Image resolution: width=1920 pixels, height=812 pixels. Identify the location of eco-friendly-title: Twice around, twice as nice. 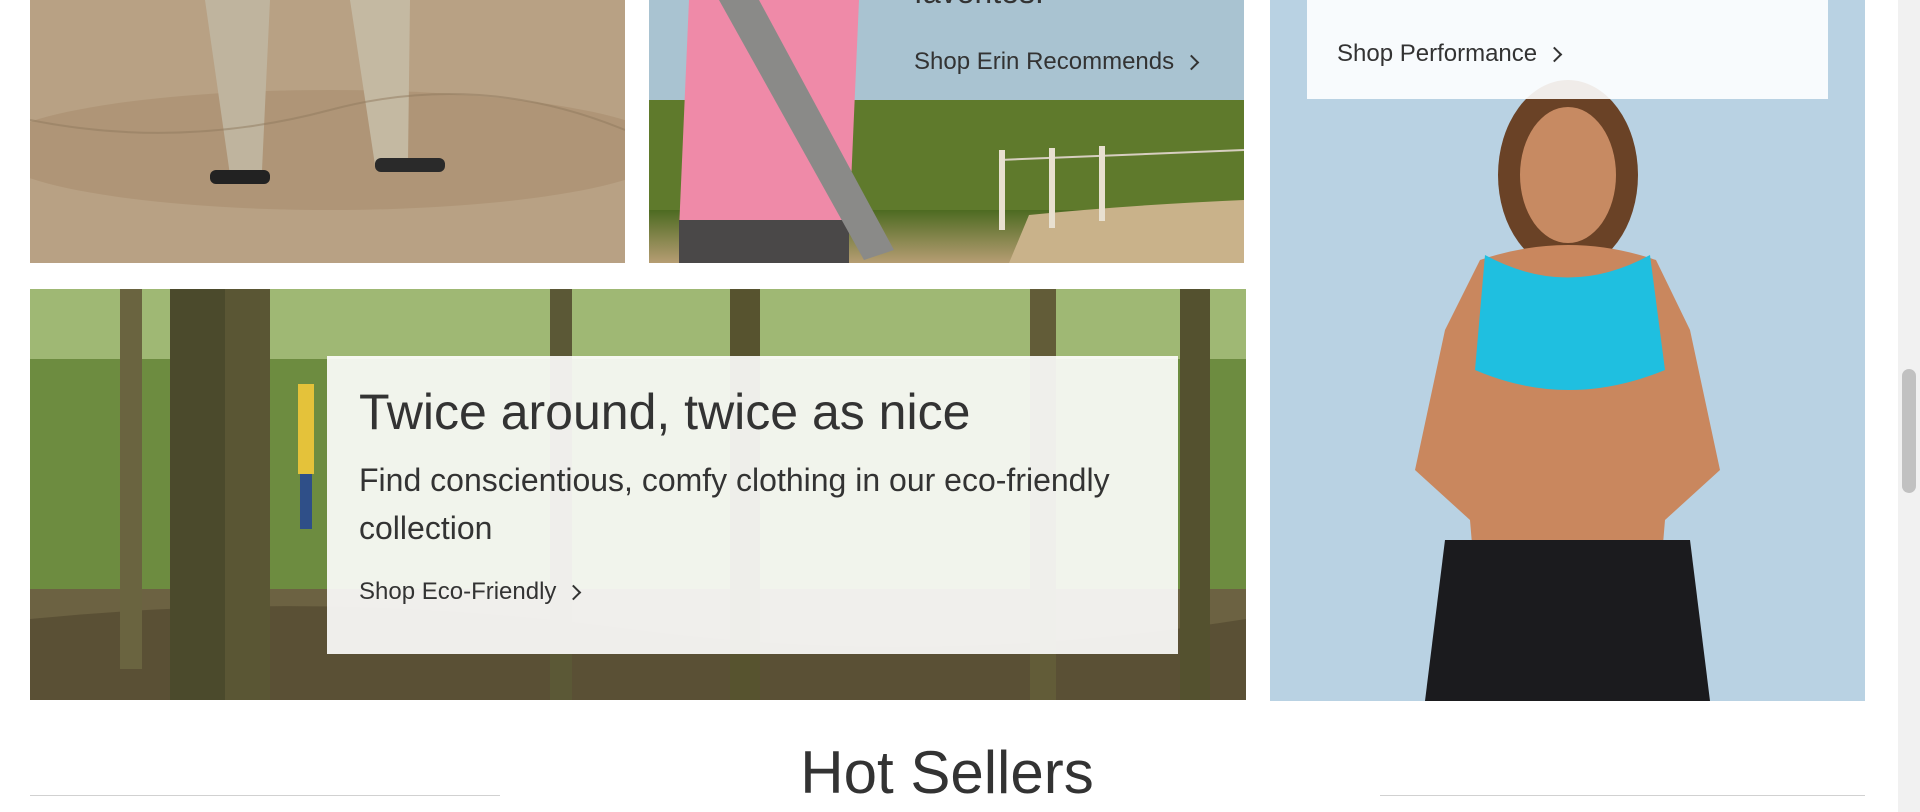
(665, 412).